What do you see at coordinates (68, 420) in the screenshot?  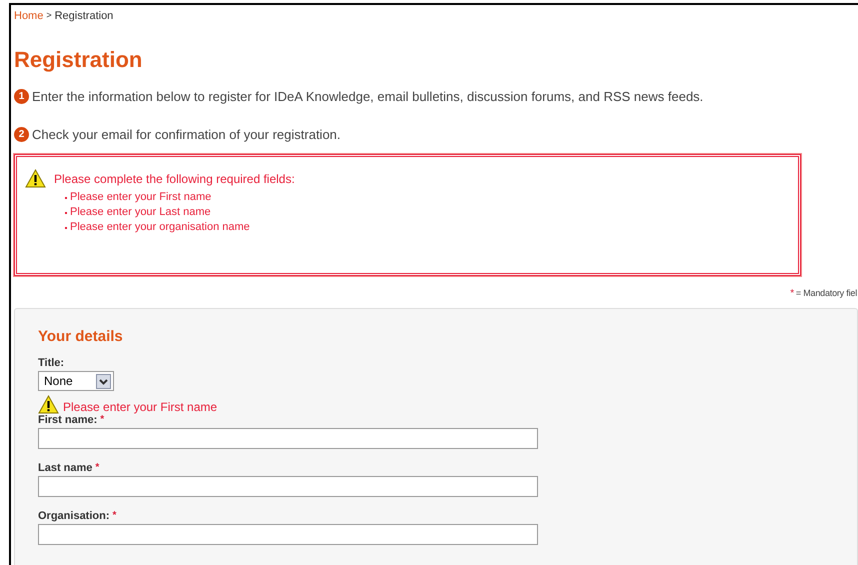 I see `field-label: First name:` at bounding box center [68, 420].